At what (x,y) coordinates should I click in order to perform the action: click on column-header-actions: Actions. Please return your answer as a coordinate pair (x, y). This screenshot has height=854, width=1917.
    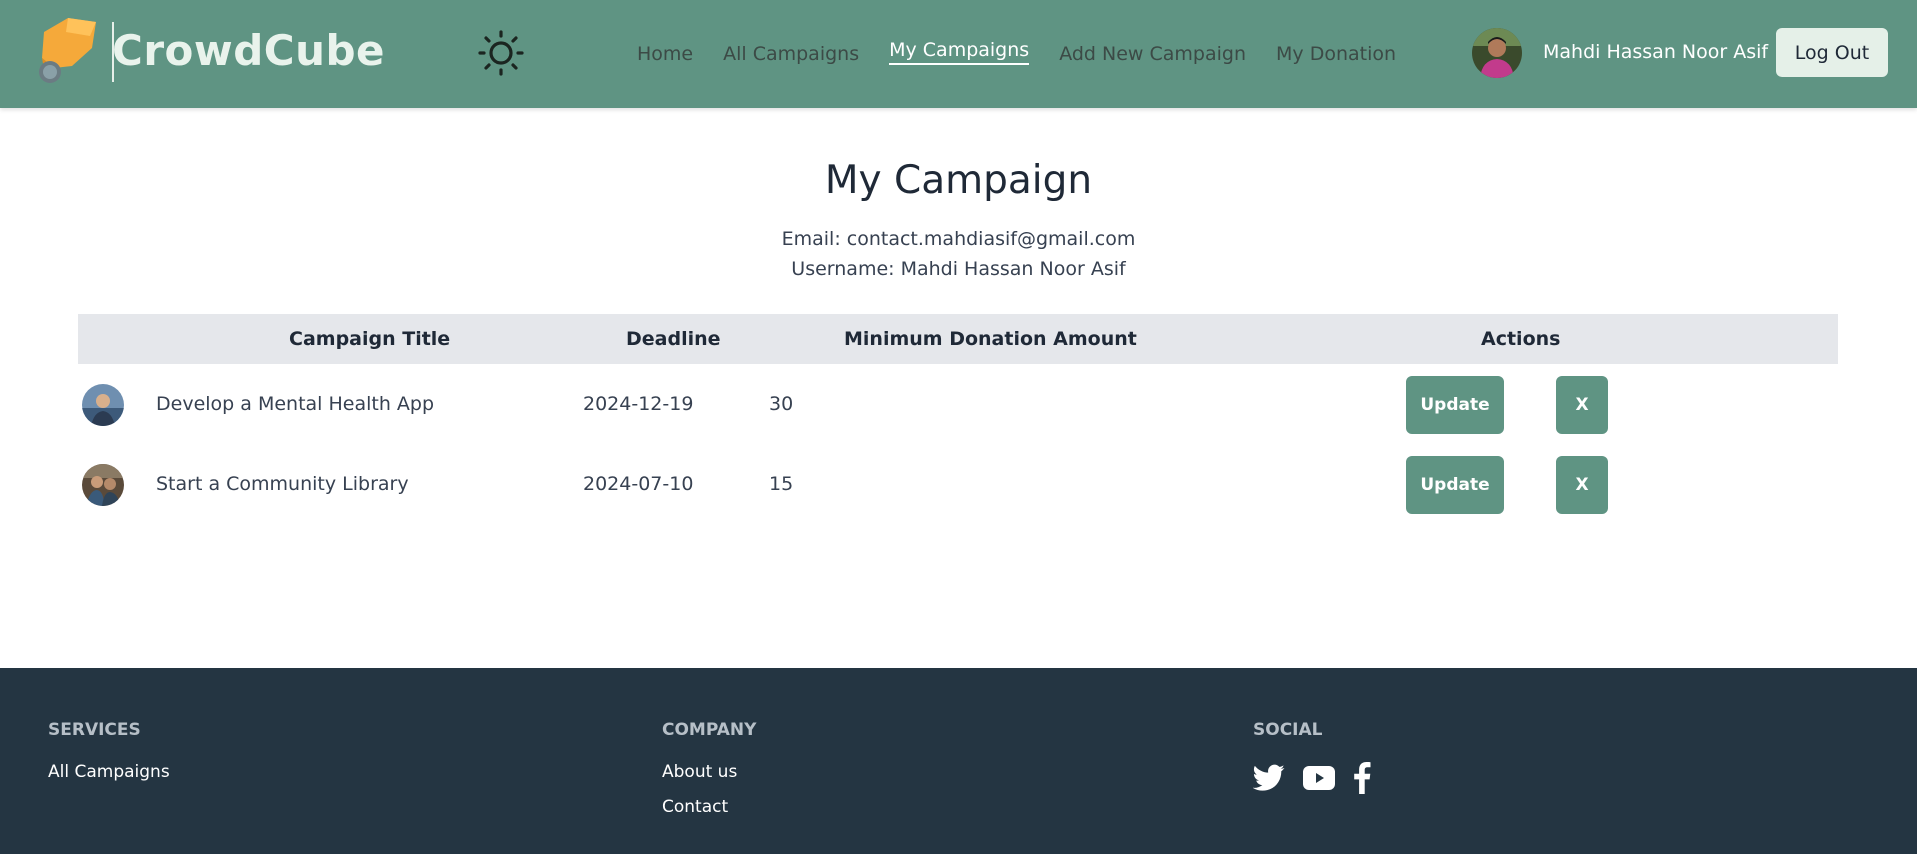
    Looking at the image, I should click on (1521, 339).